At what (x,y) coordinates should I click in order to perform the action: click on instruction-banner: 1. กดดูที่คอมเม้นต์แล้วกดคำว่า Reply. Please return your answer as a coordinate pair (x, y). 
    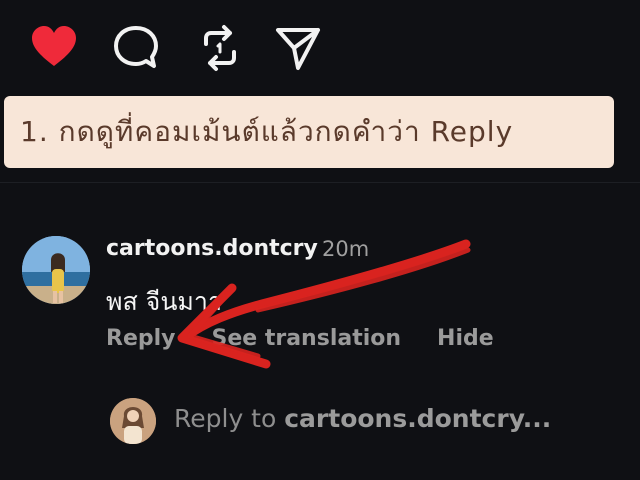
    Looking at the image, I should click on (309, 132).